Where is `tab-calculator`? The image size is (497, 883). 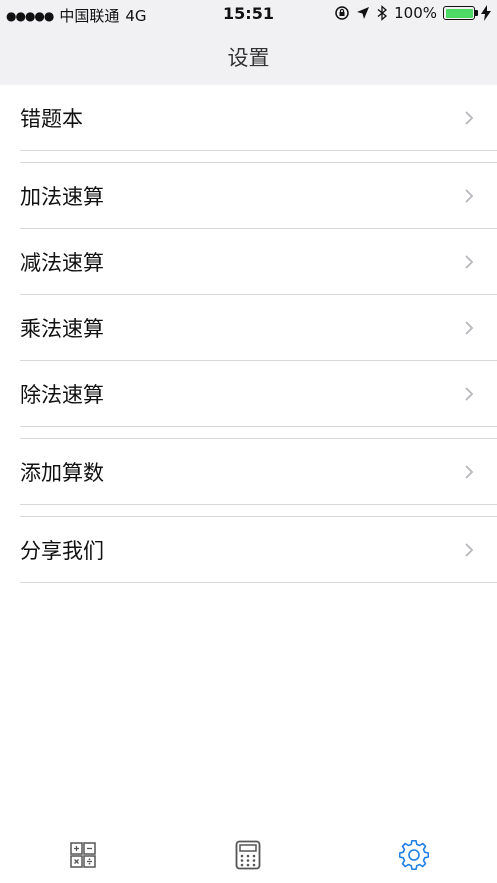
tab-calculator is located at coordinates (248, 855).